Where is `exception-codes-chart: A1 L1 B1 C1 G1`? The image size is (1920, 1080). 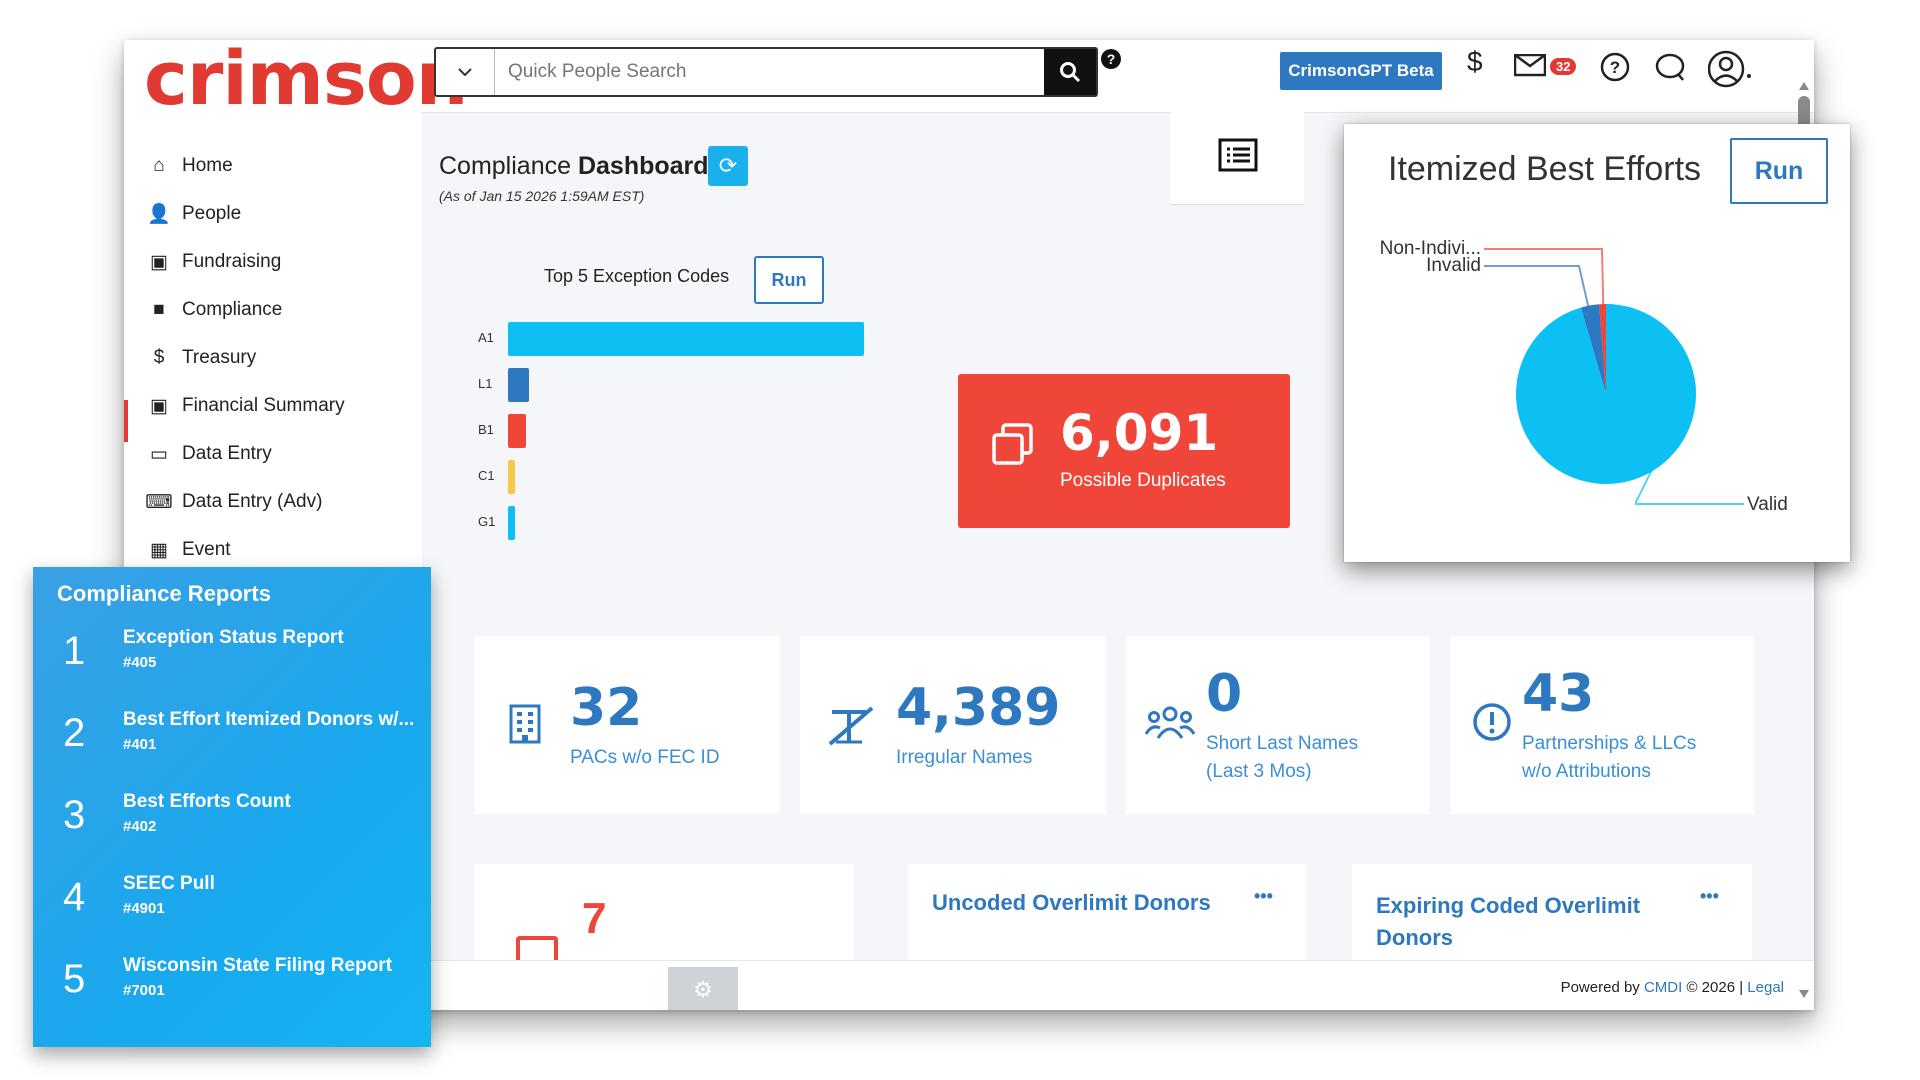 exception-codes-chart: A1 L1 B1 C1 G1 is located at coordinates (643, 416).